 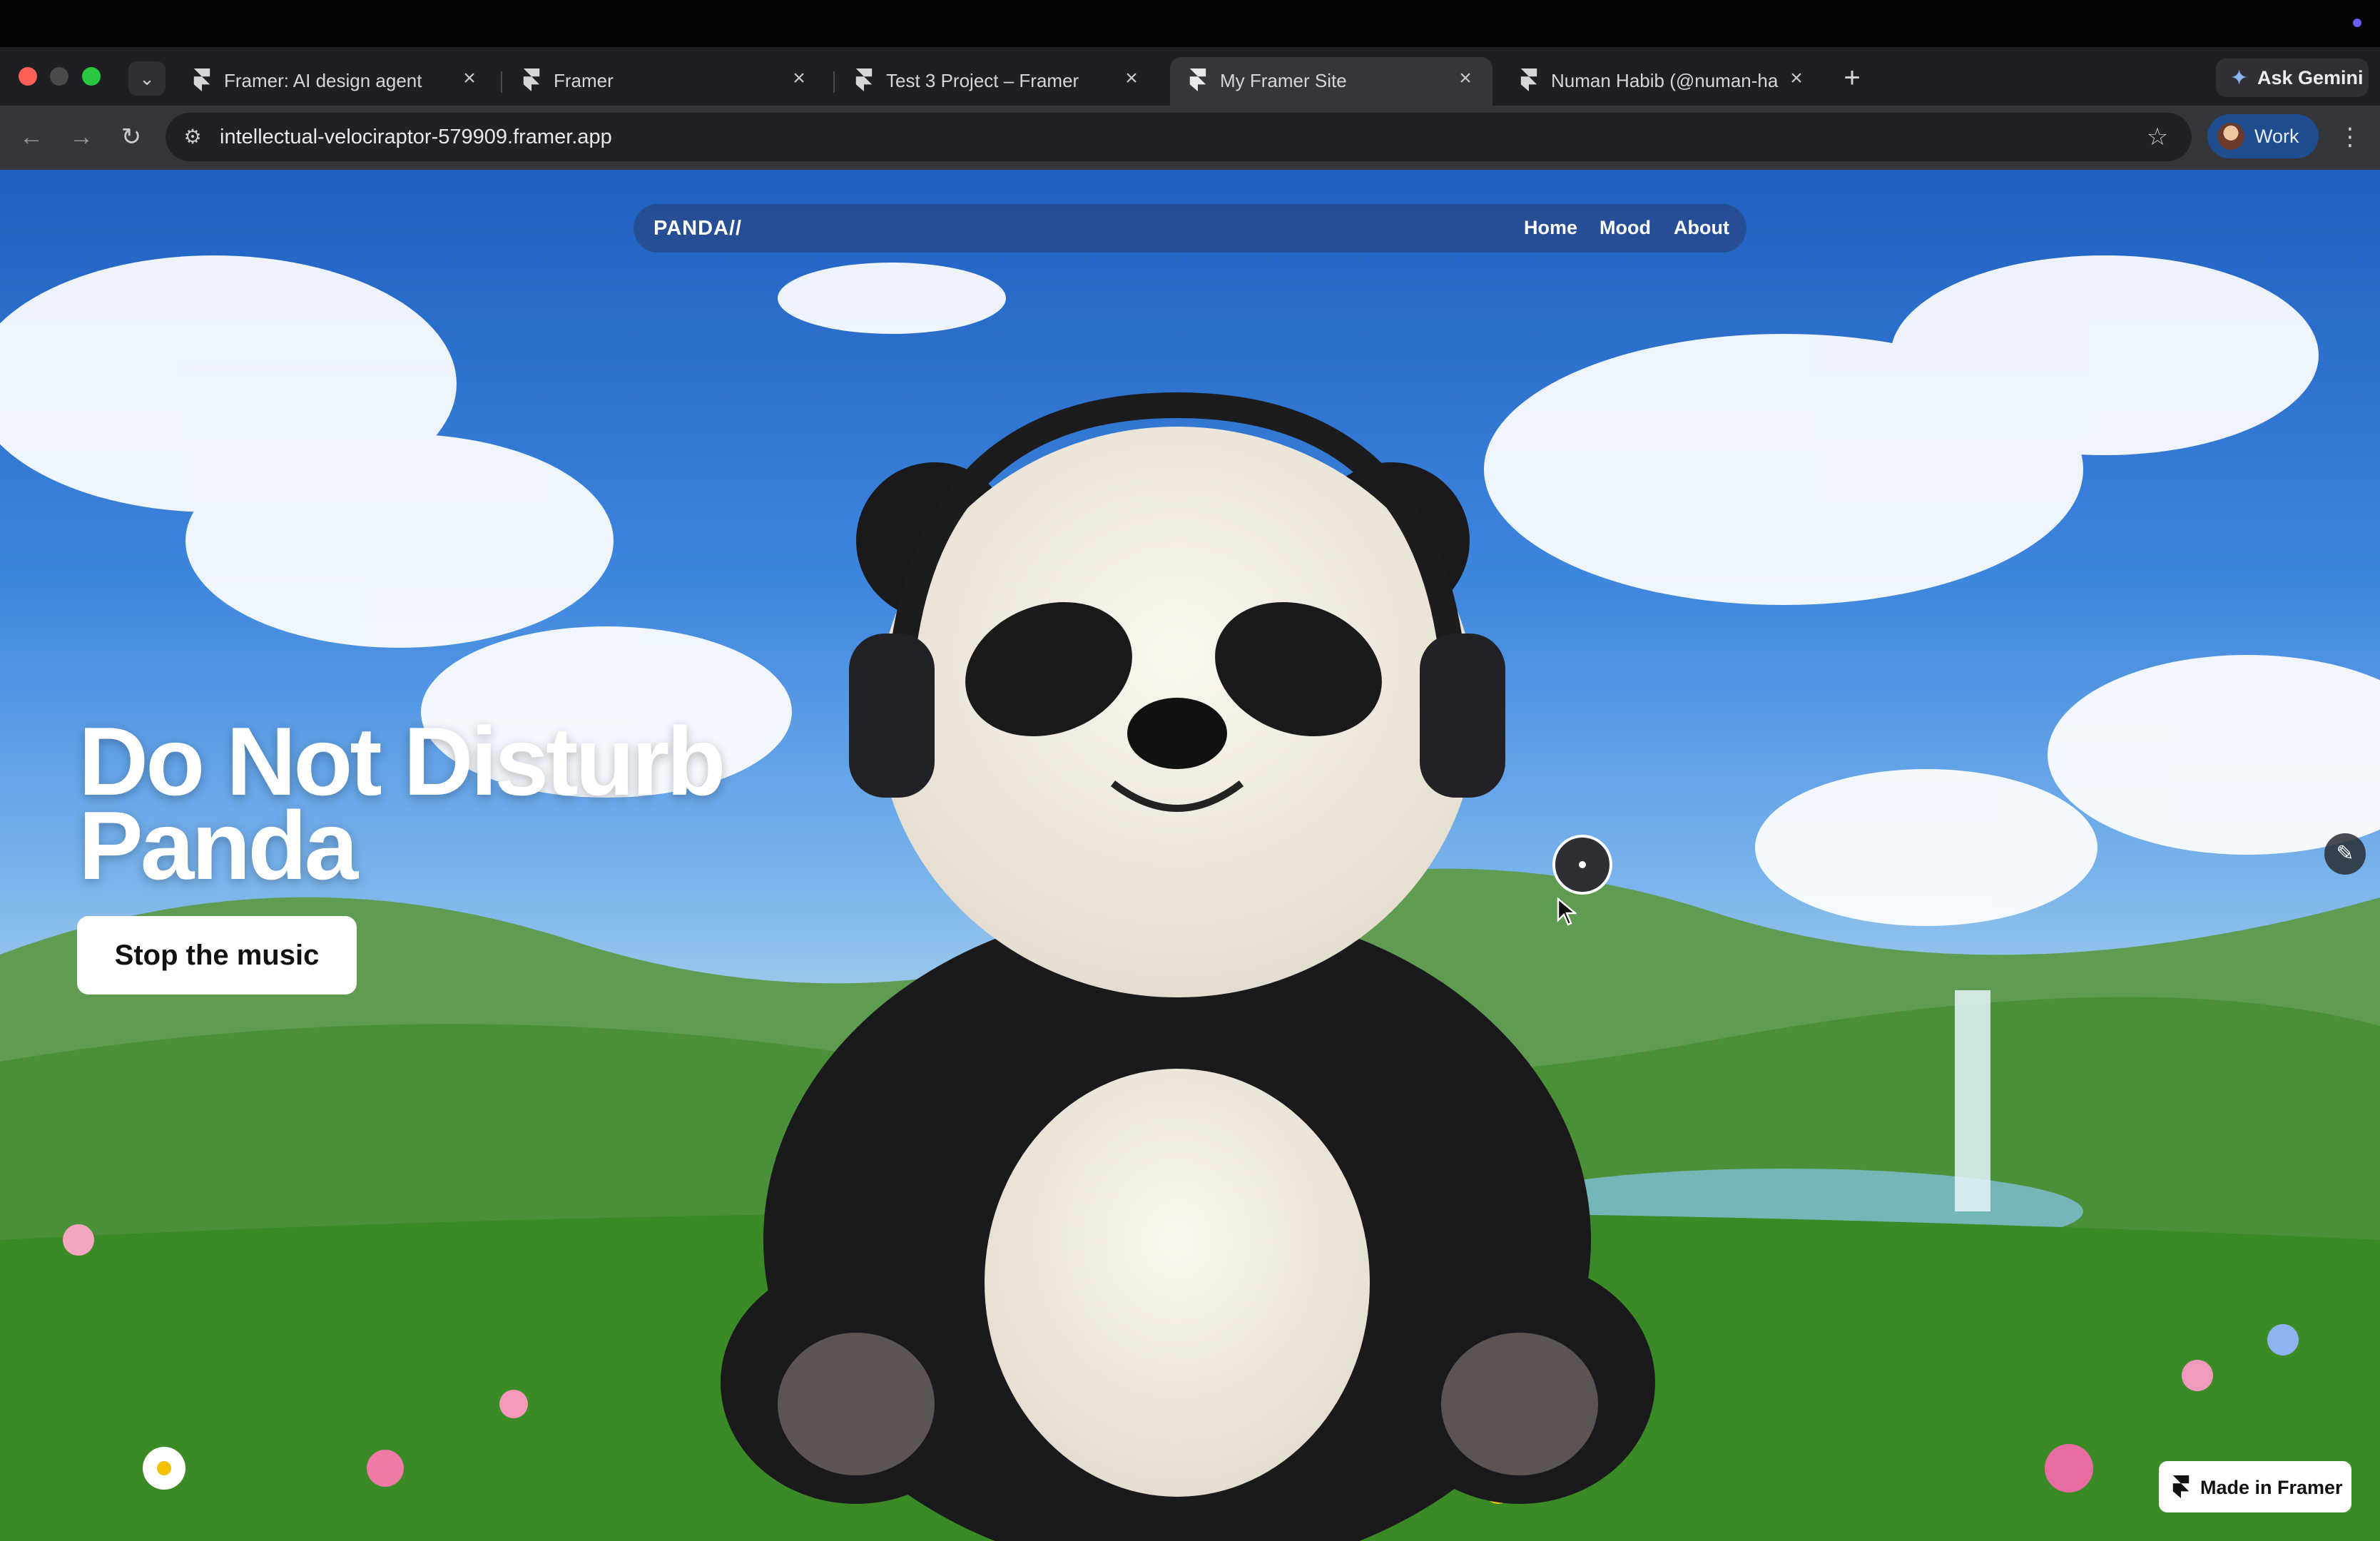 What do you see at coordinates (665, 79) in the screenshot?
I see `tab-framer: Framer ×` at bounding box center [665, 79].